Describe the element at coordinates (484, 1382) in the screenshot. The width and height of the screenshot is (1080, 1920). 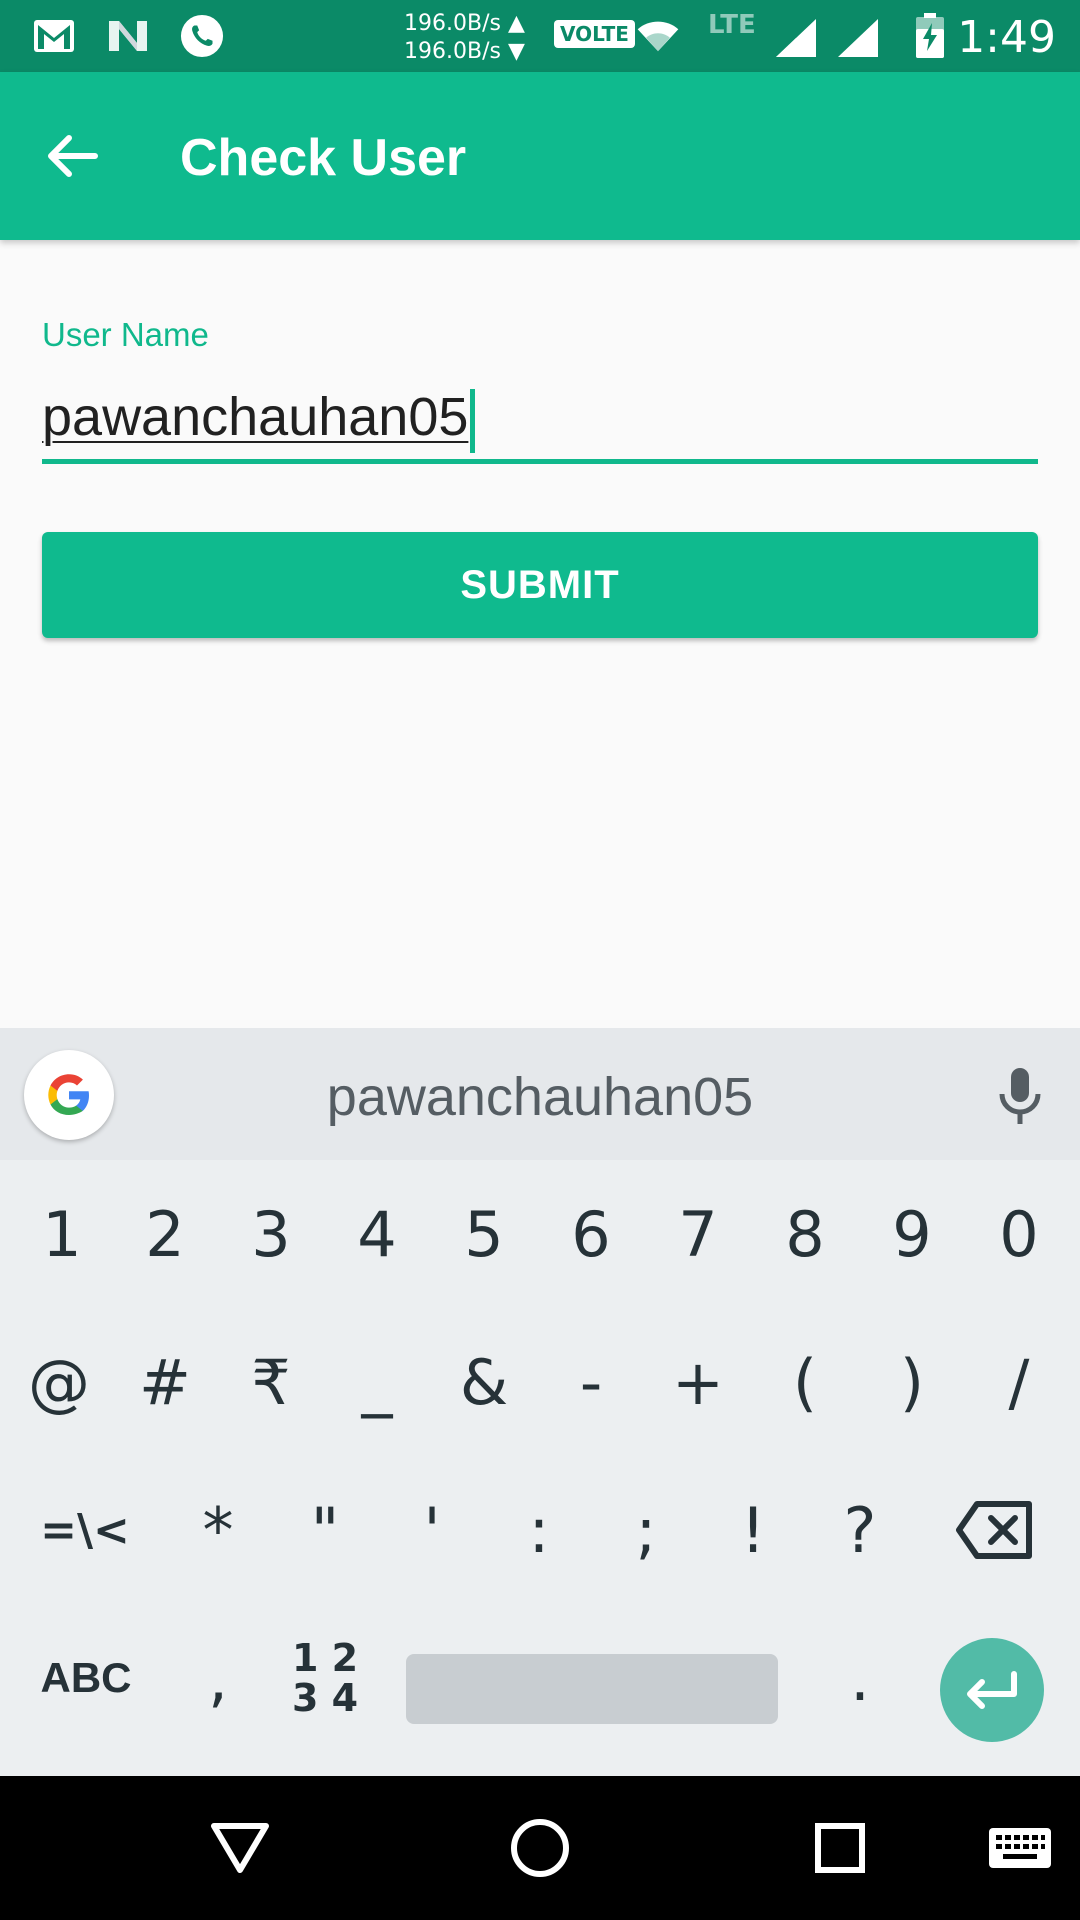
I see `key-ampersand: &` at that location.